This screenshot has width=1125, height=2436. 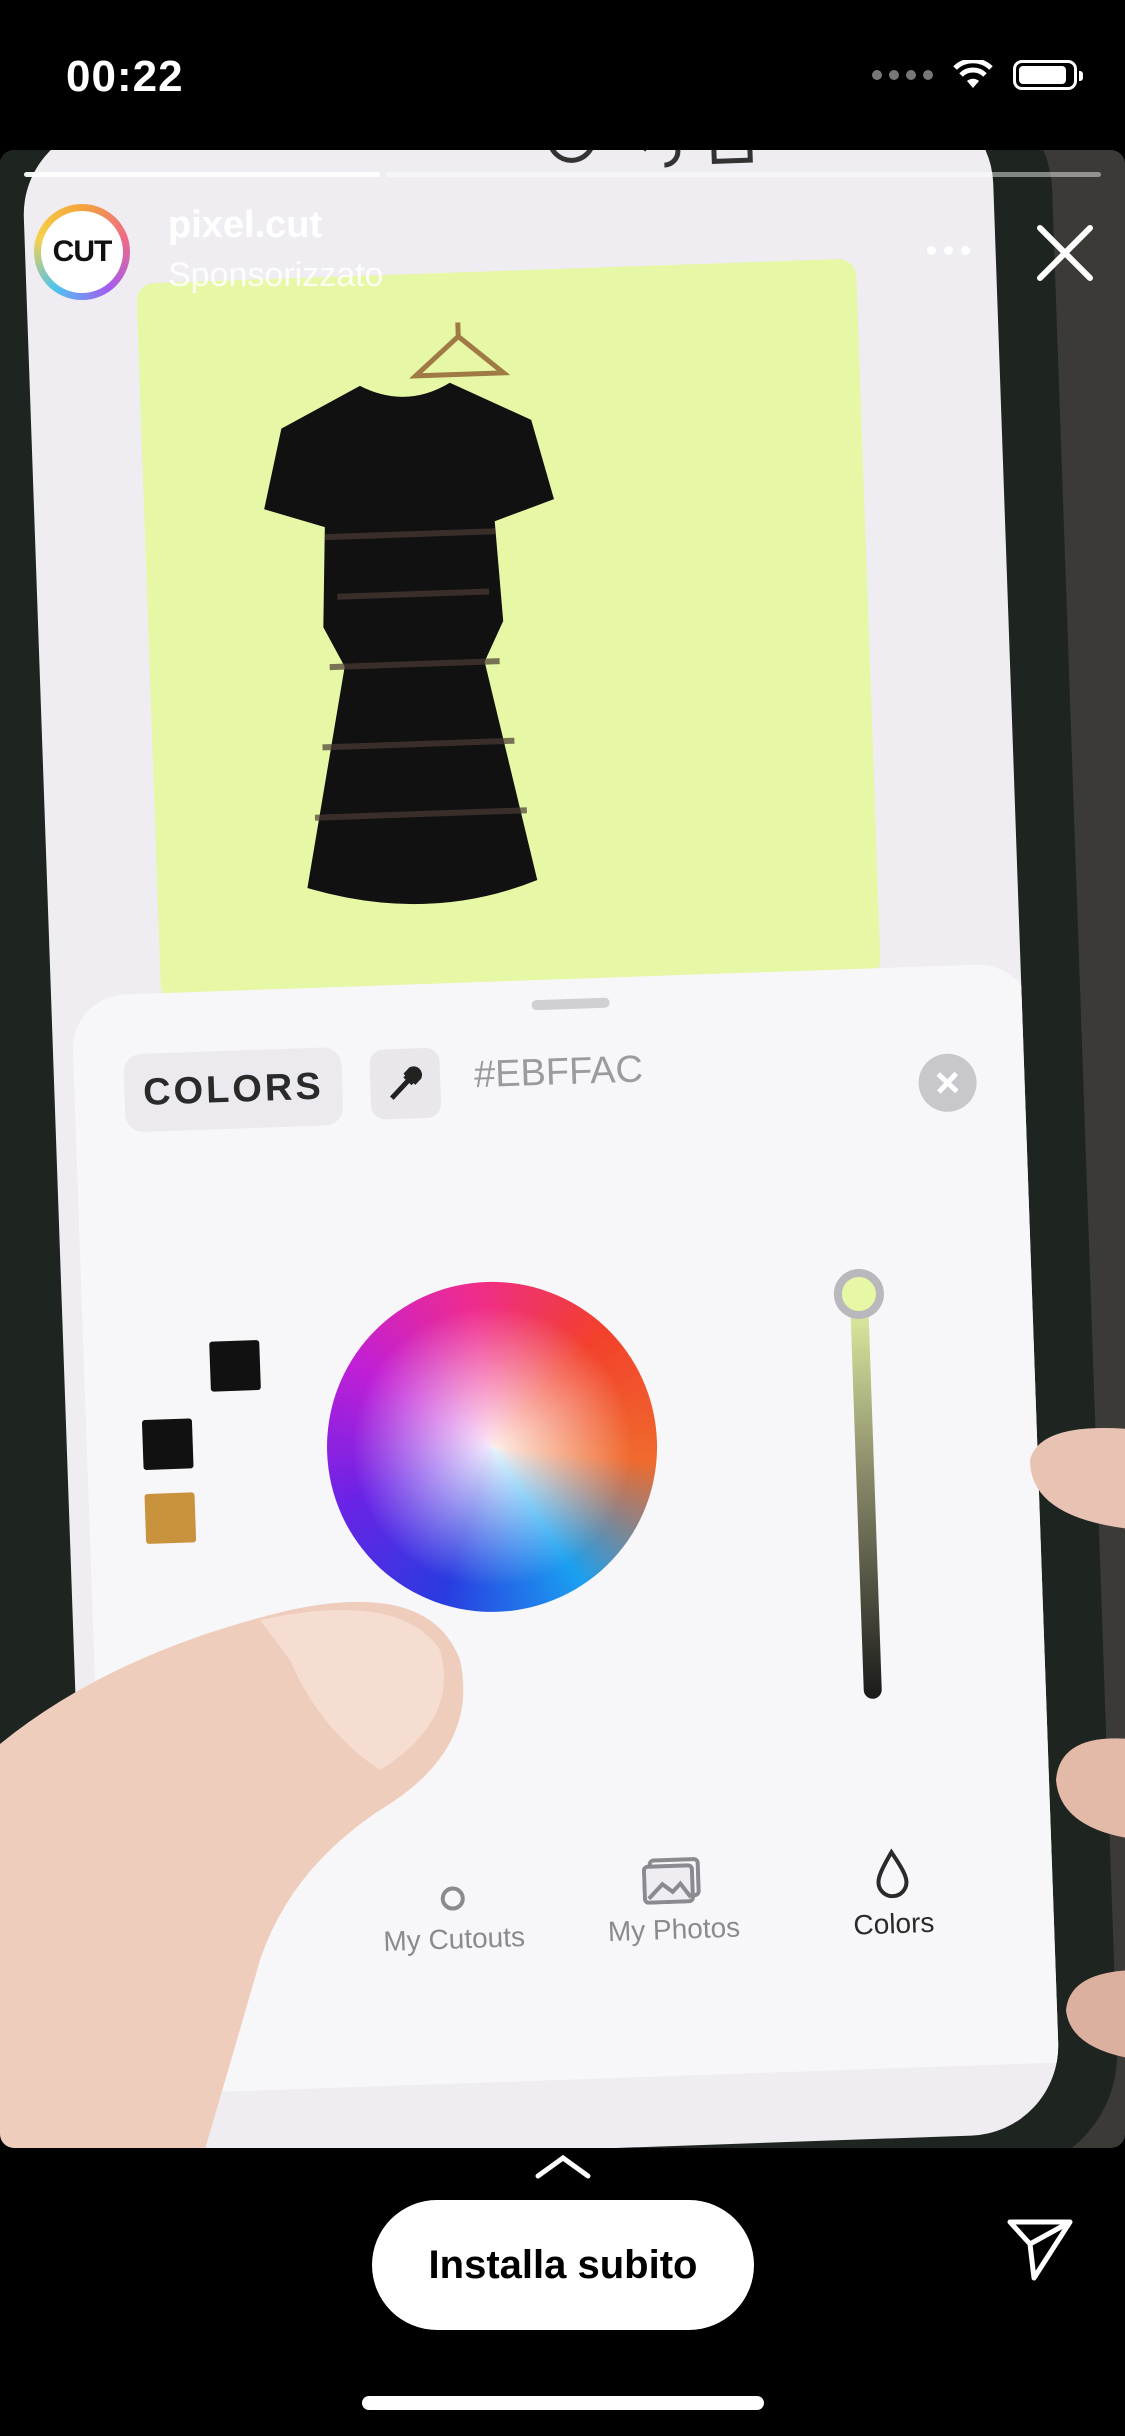 What do you see at coordinates (232, 1874) in the screenshot?
I see `thumb-image` at bounding box center [232, 1874].